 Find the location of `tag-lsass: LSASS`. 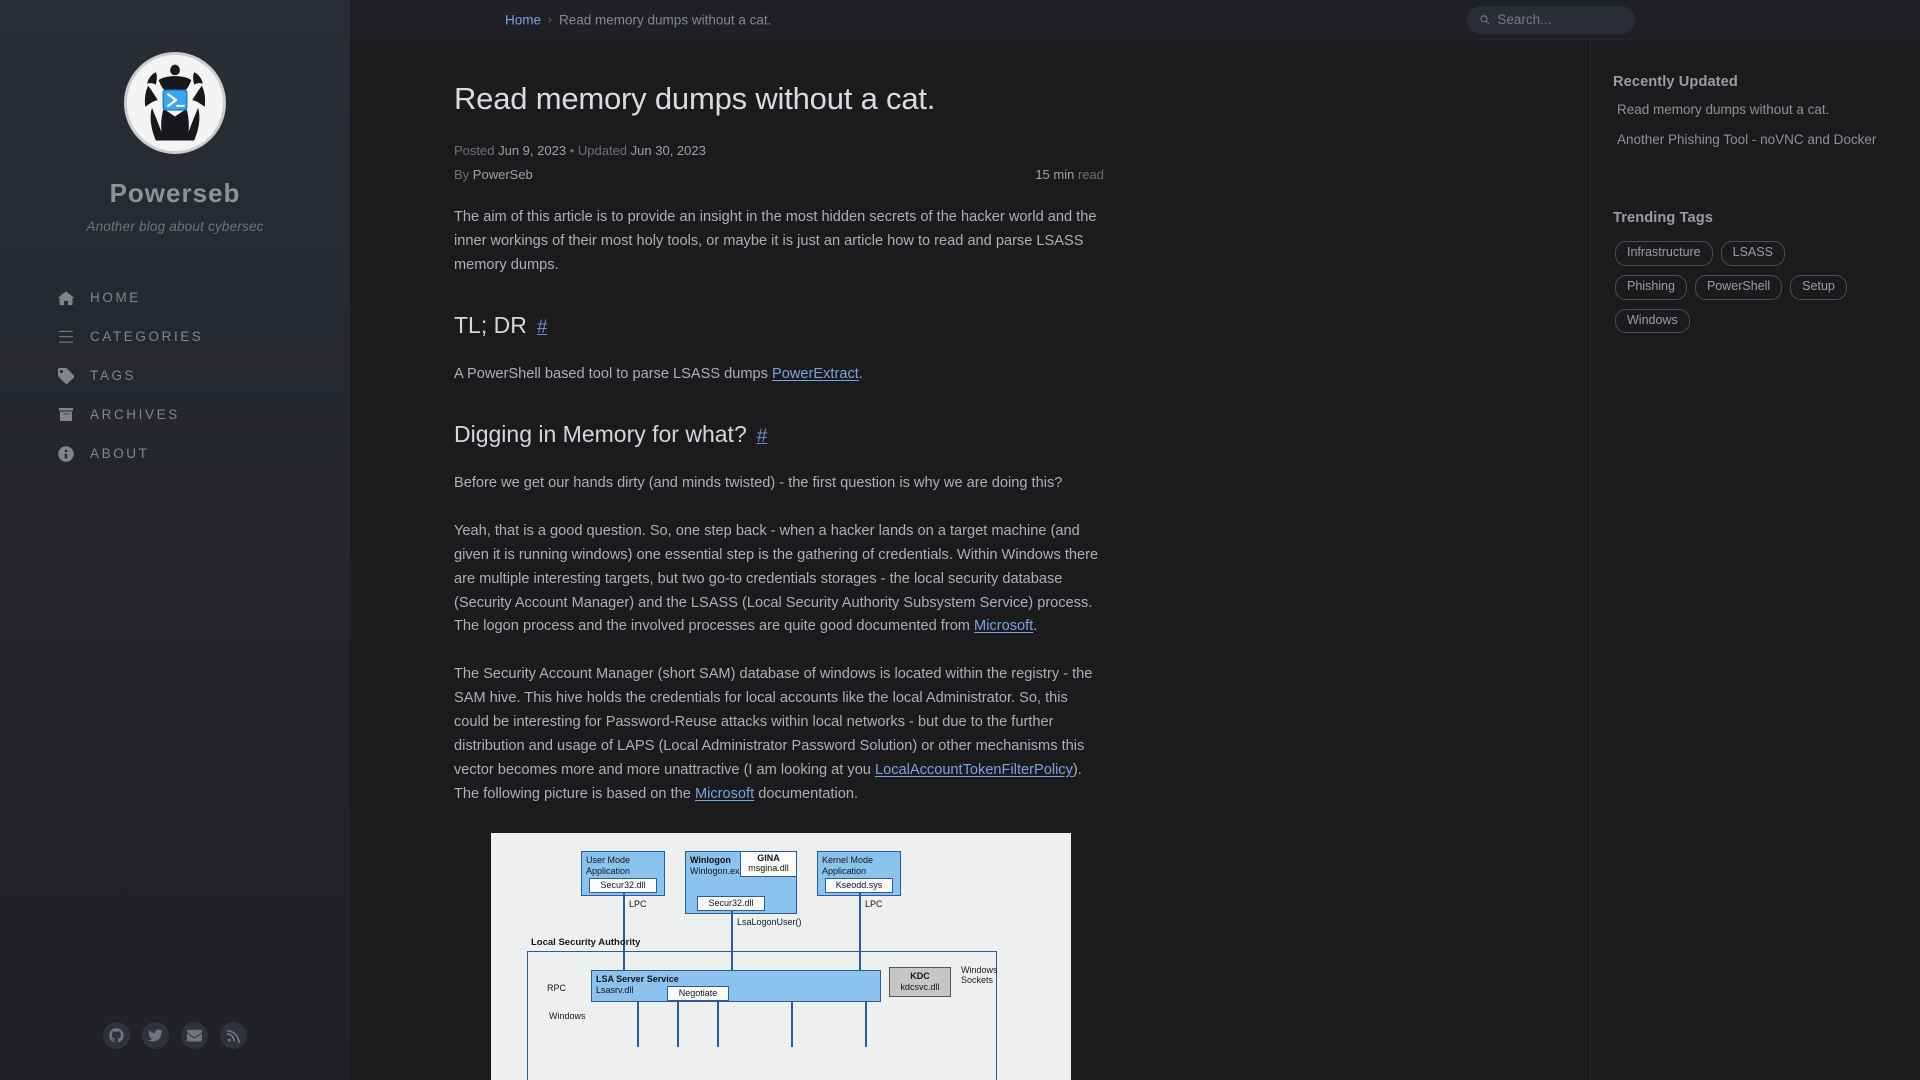

tag-lsass: LSASS is located at coordinates (1752, 253).